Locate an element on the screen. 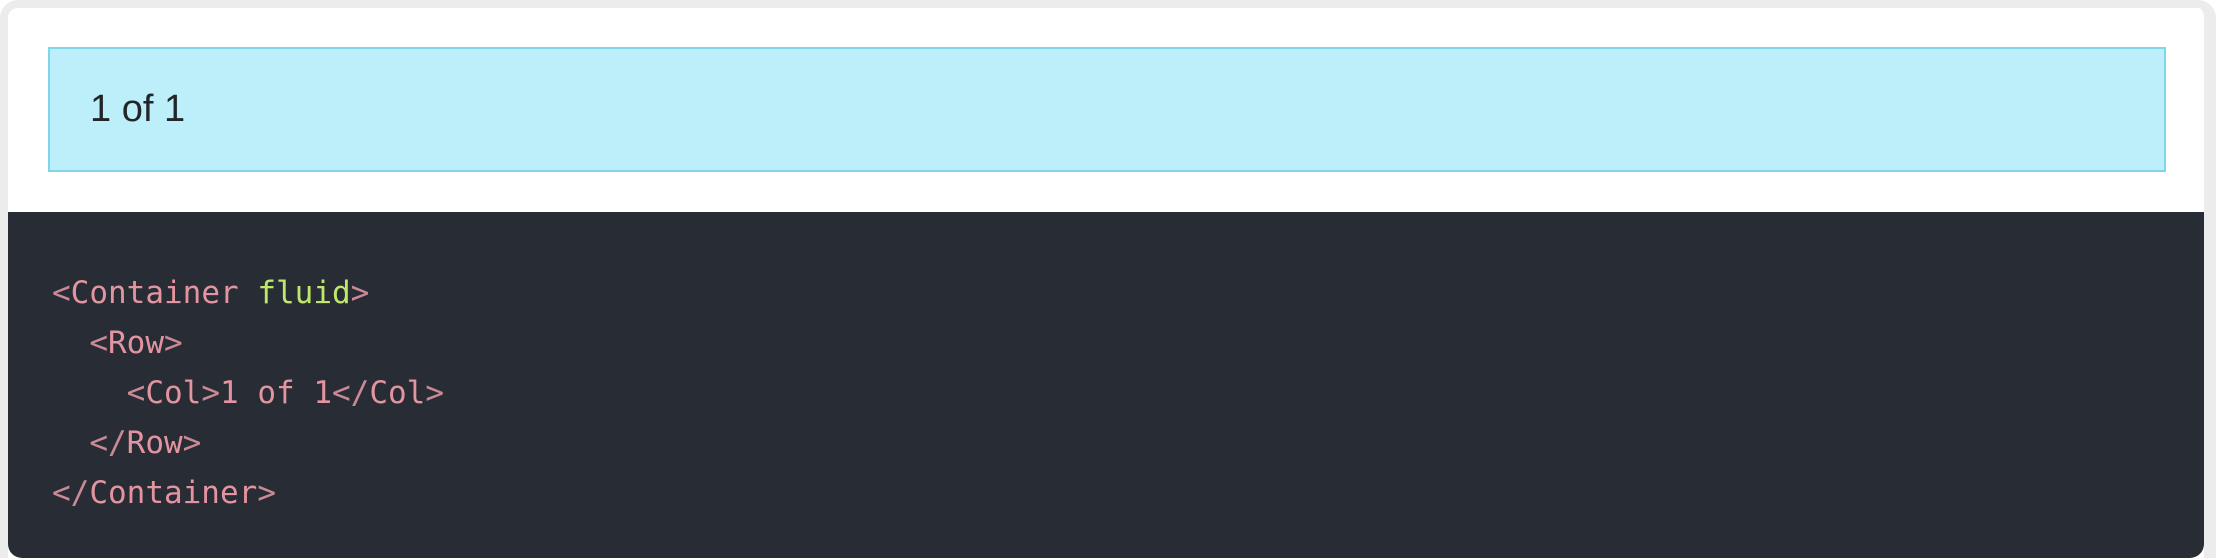 This screenshot has height=558, width=2227. code-line: <Container fluid> is located at coordinates (1128, 293).